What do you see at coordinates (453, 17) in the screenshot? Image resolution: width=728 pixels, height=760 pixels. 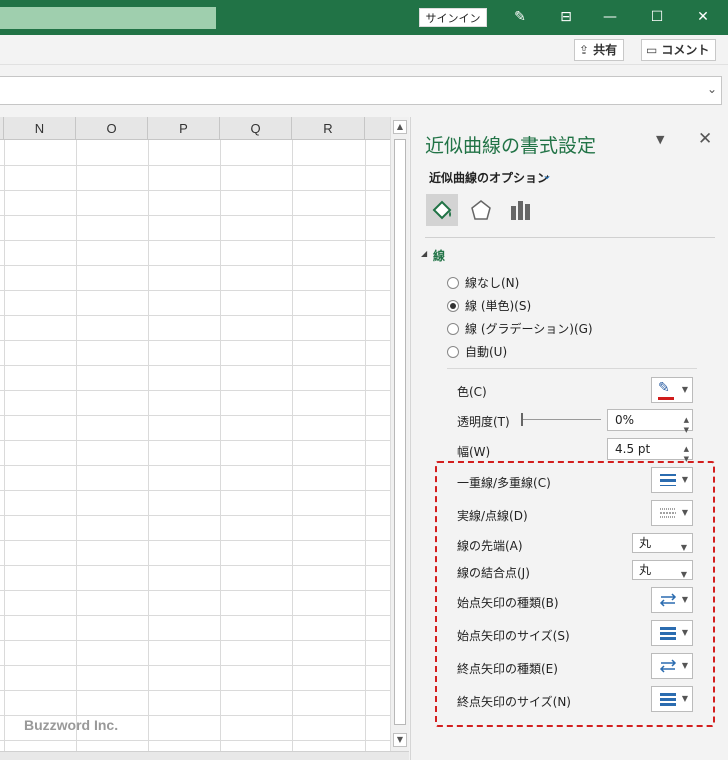 I see `signin-button: サインイン` at bounding box center [453, 17].